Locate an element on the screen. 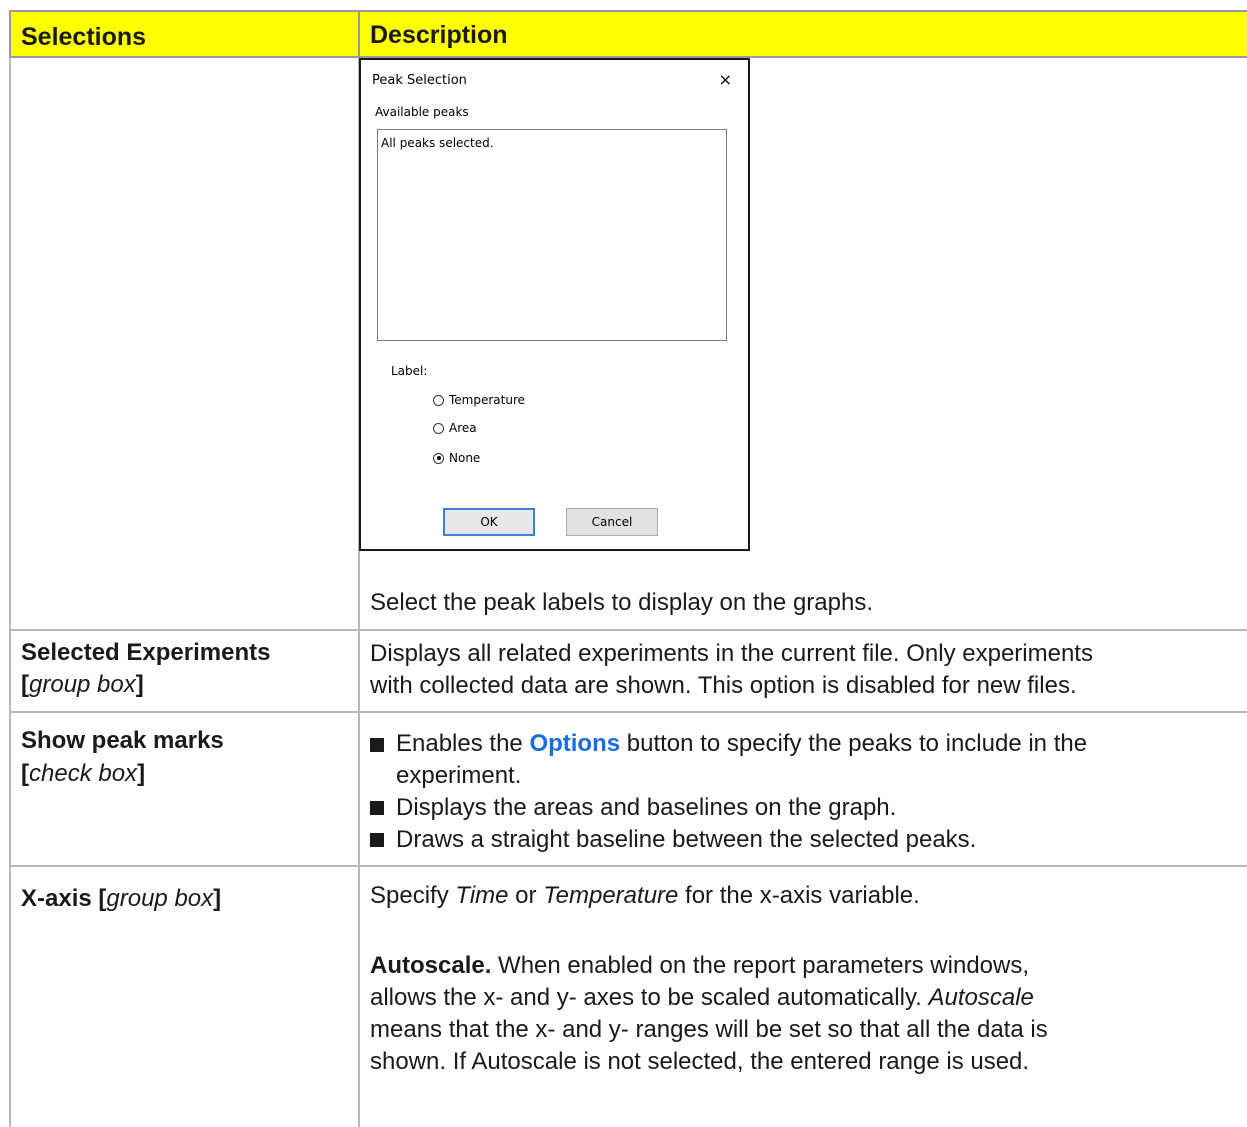  row3-bullet1-continued: experiment. is located at coordinates (459, 775).